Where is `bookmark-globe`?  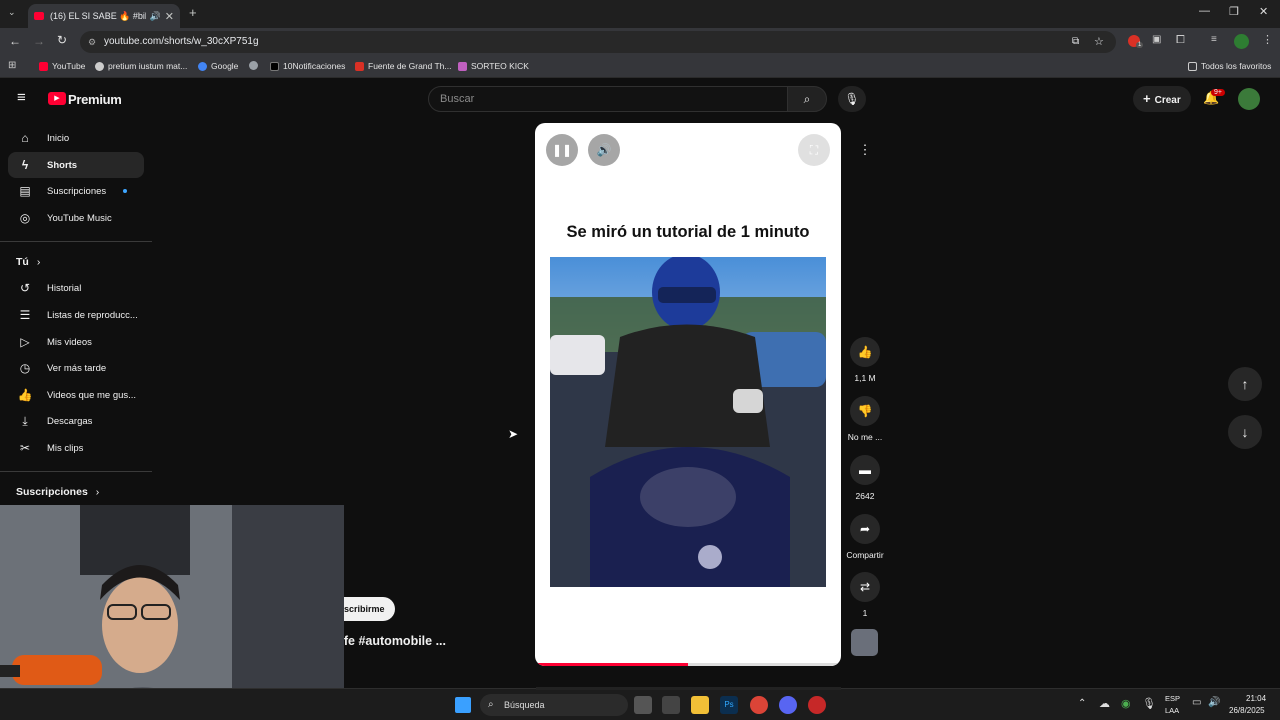
bookmark-globe is located at coordinates (255, 65).